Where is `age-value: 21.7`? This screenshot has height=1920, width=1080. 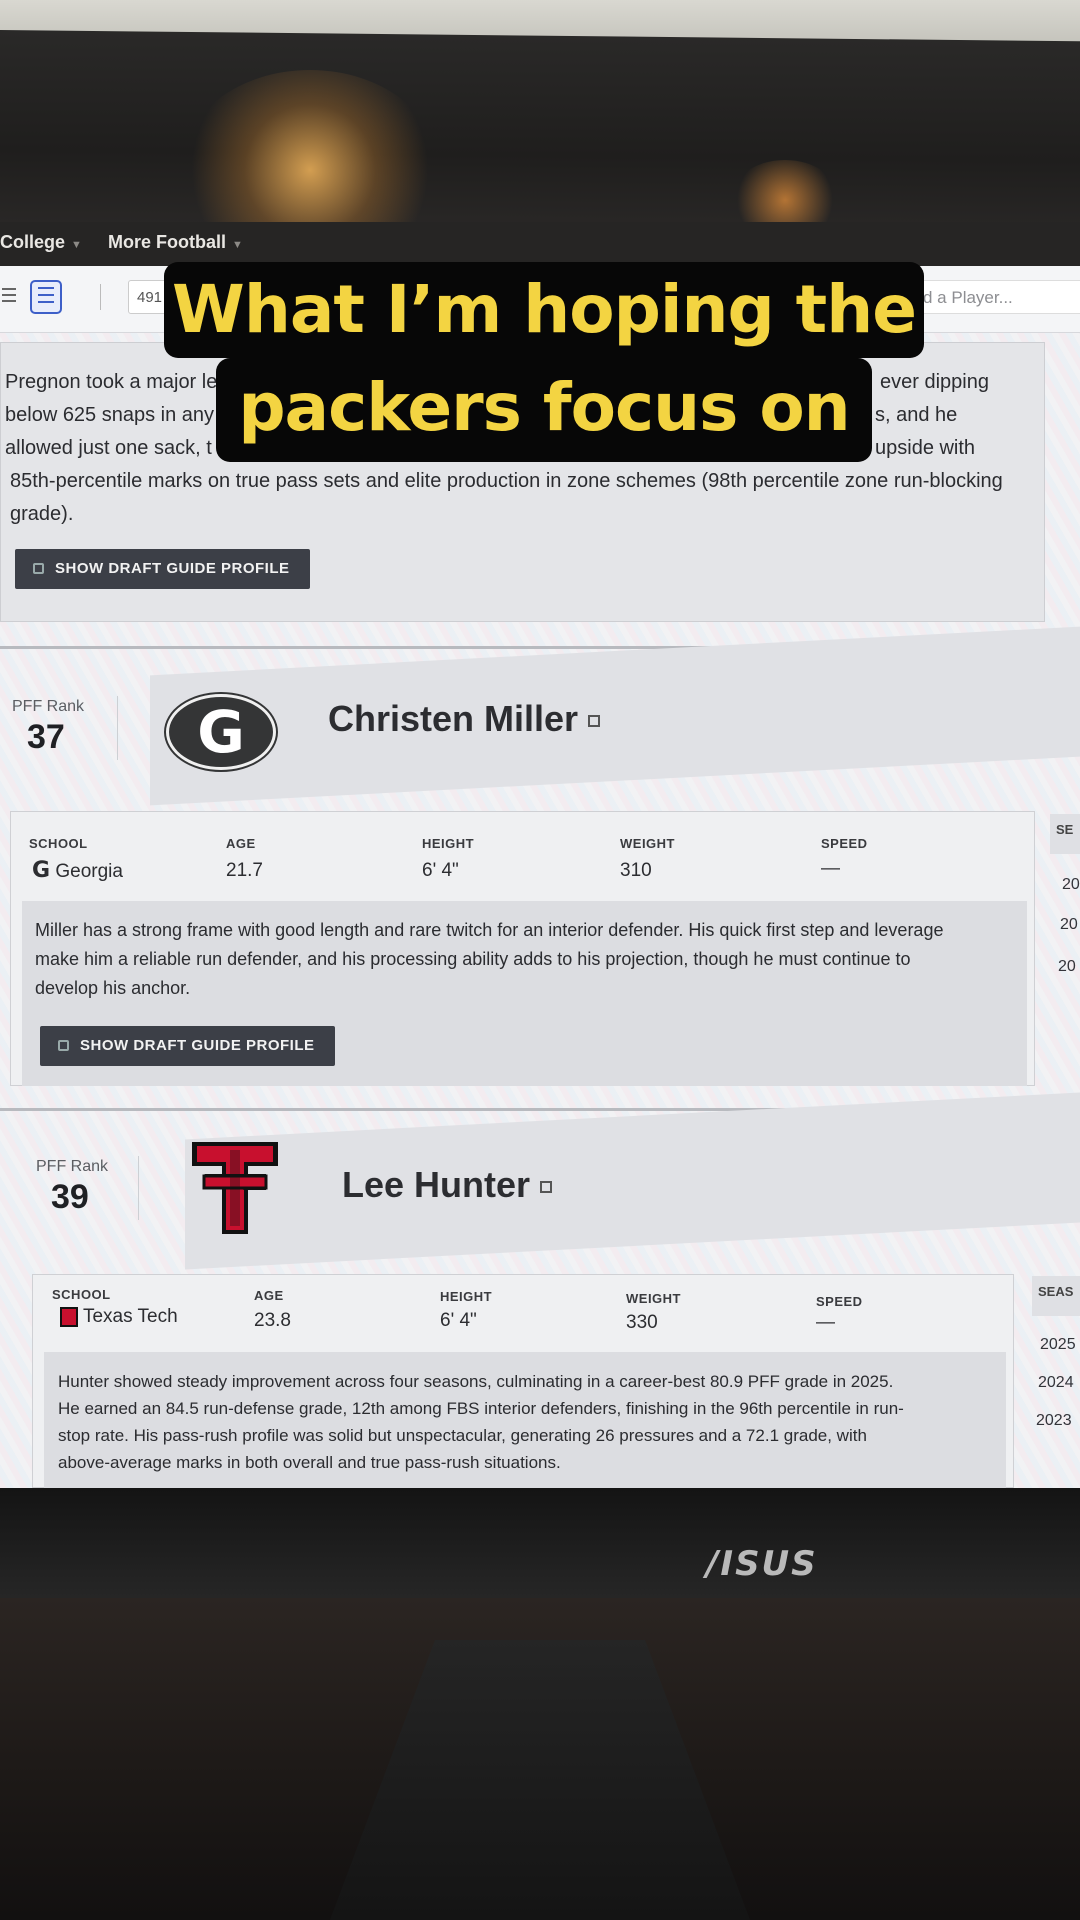 age-value: 21.7 is located at coordinates (244, 870).